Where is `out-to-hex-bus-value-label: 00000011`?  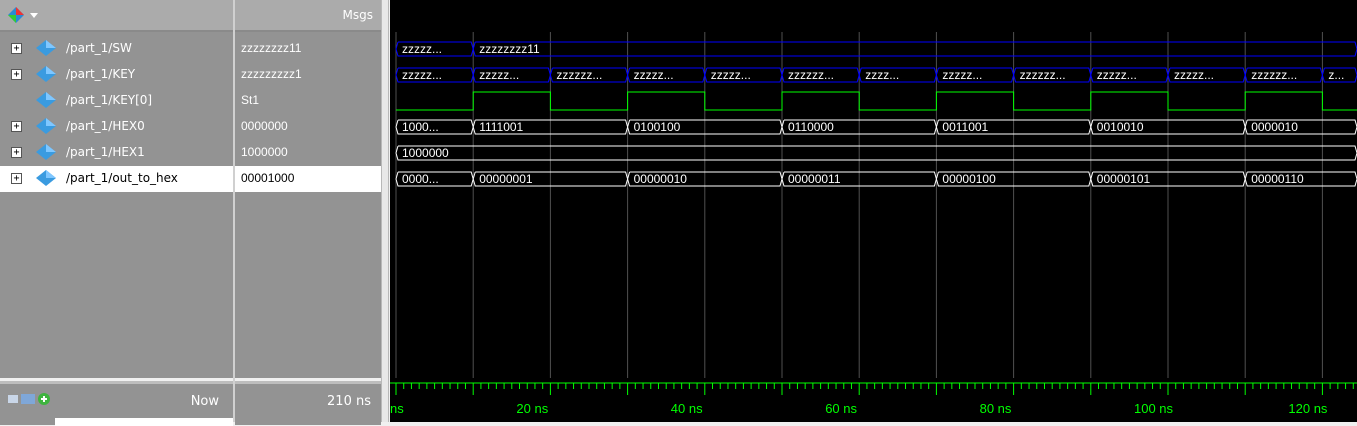 out-to-hex-bus-value-label: 00000011 is located at coordinates (814, 179).